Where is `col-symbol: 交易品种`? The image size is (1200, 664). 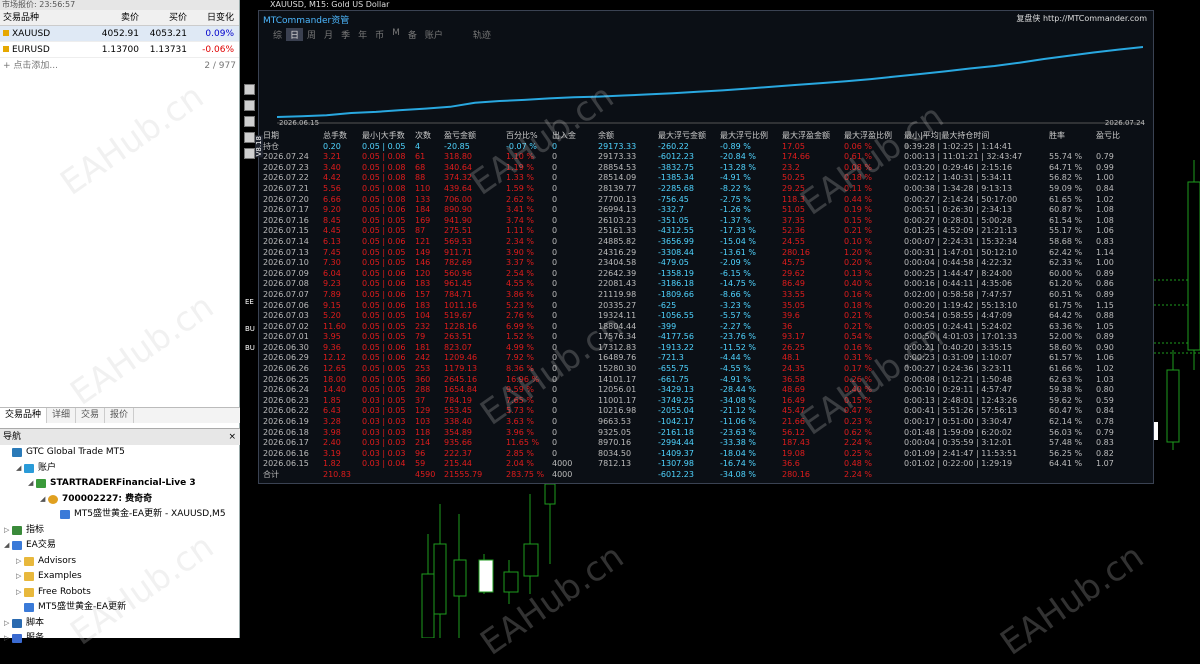 col-symbol: 交易品种 is located at coordinates (47, 17).